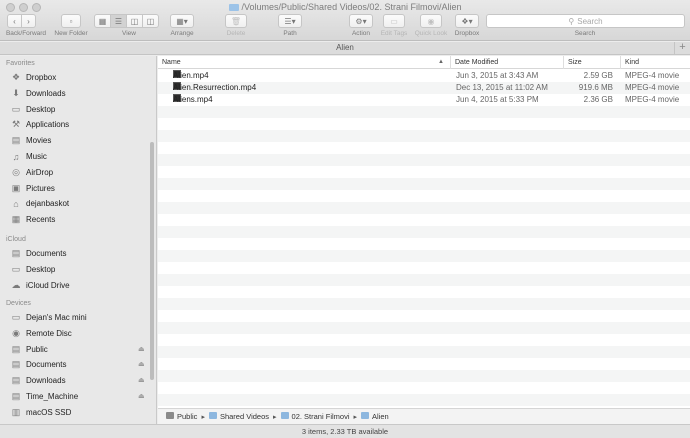 The image size is (690, 438). I want to click on column-size: Size, so click(591, 62).